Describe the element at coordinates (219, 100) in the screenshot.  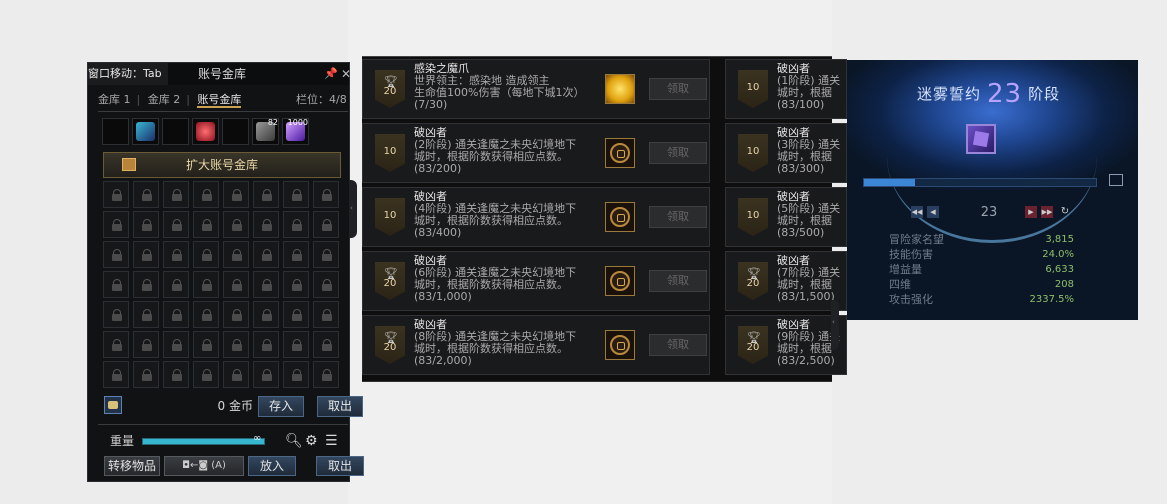
I see `tab-account-storage: 账号金库` at that location.